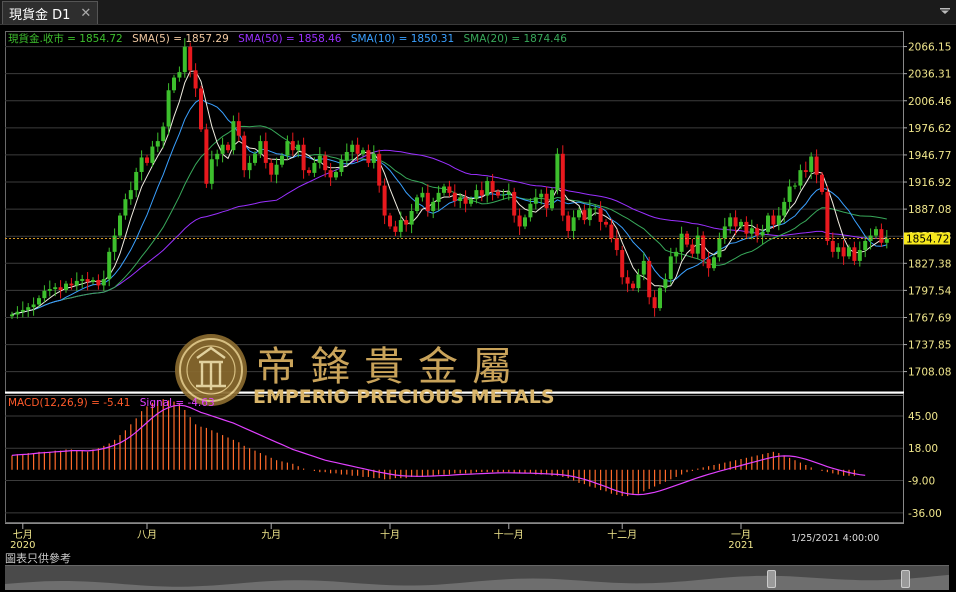  I want to click on scroll-thumb-left, so click(771, 579).